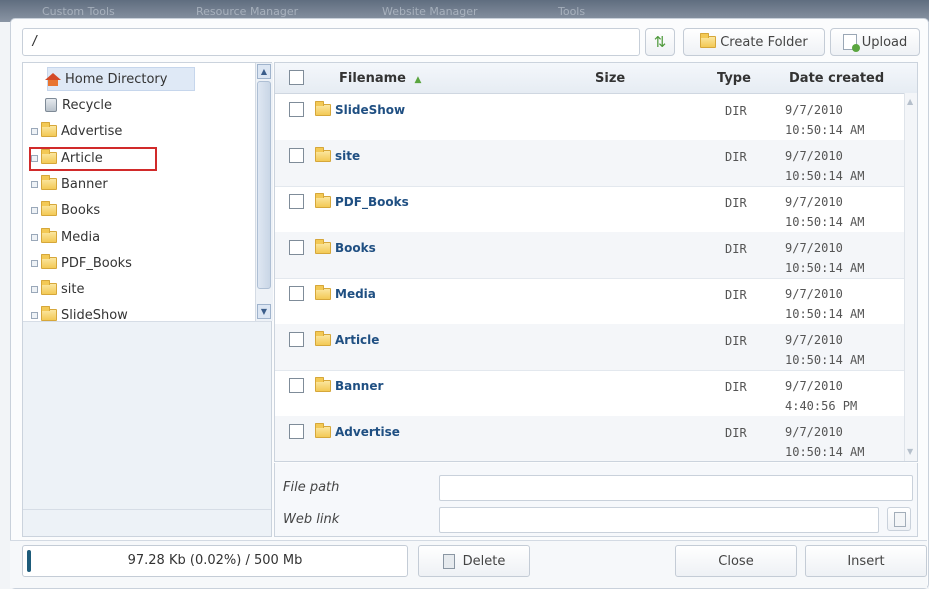 Image resolution: width=929 pixels, height=589 pixels. What do you see at coordinates (590, 209) in the screenshot?
I see `table-row: PDF_Books DIR 9/7/2010 10:50:14 AM` at bounding box center [590, 209].